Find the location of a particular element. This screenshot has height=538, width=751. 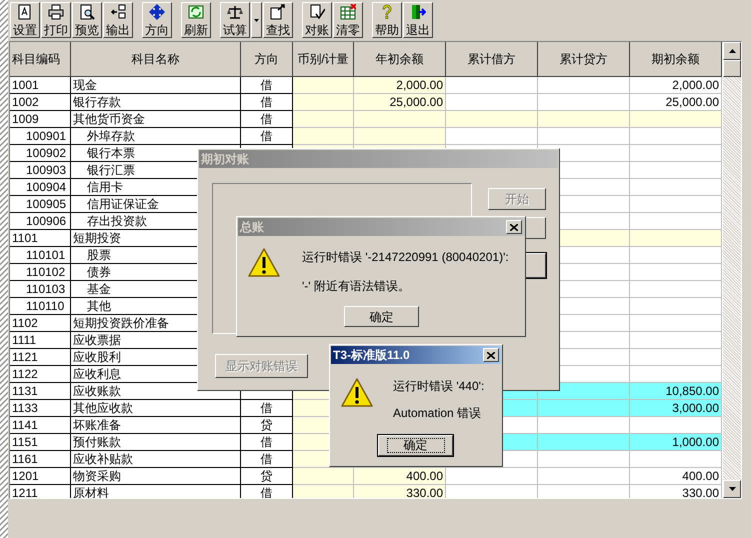

table-cell: 100905 is located at coordinates (40, 204).